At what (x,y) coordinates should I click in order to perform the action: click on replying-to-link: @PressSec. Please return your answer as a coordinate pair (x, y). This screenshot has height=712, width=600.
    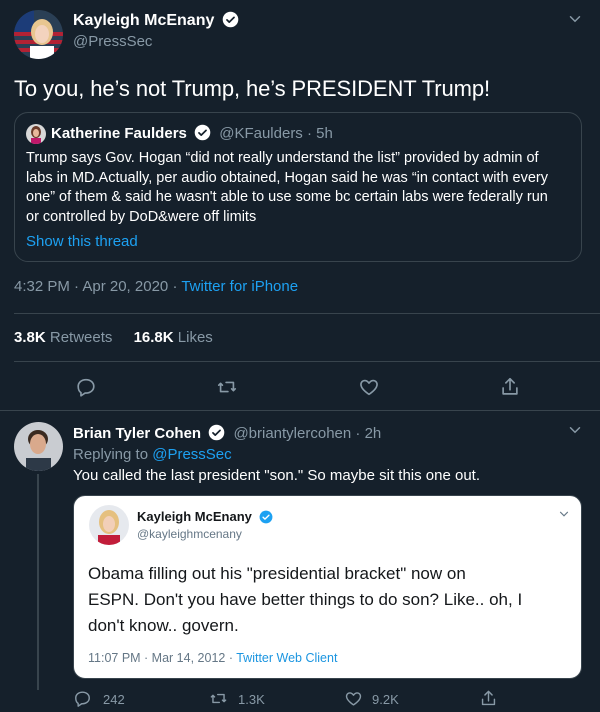
    Looking at the image, I should click on (191, 454).